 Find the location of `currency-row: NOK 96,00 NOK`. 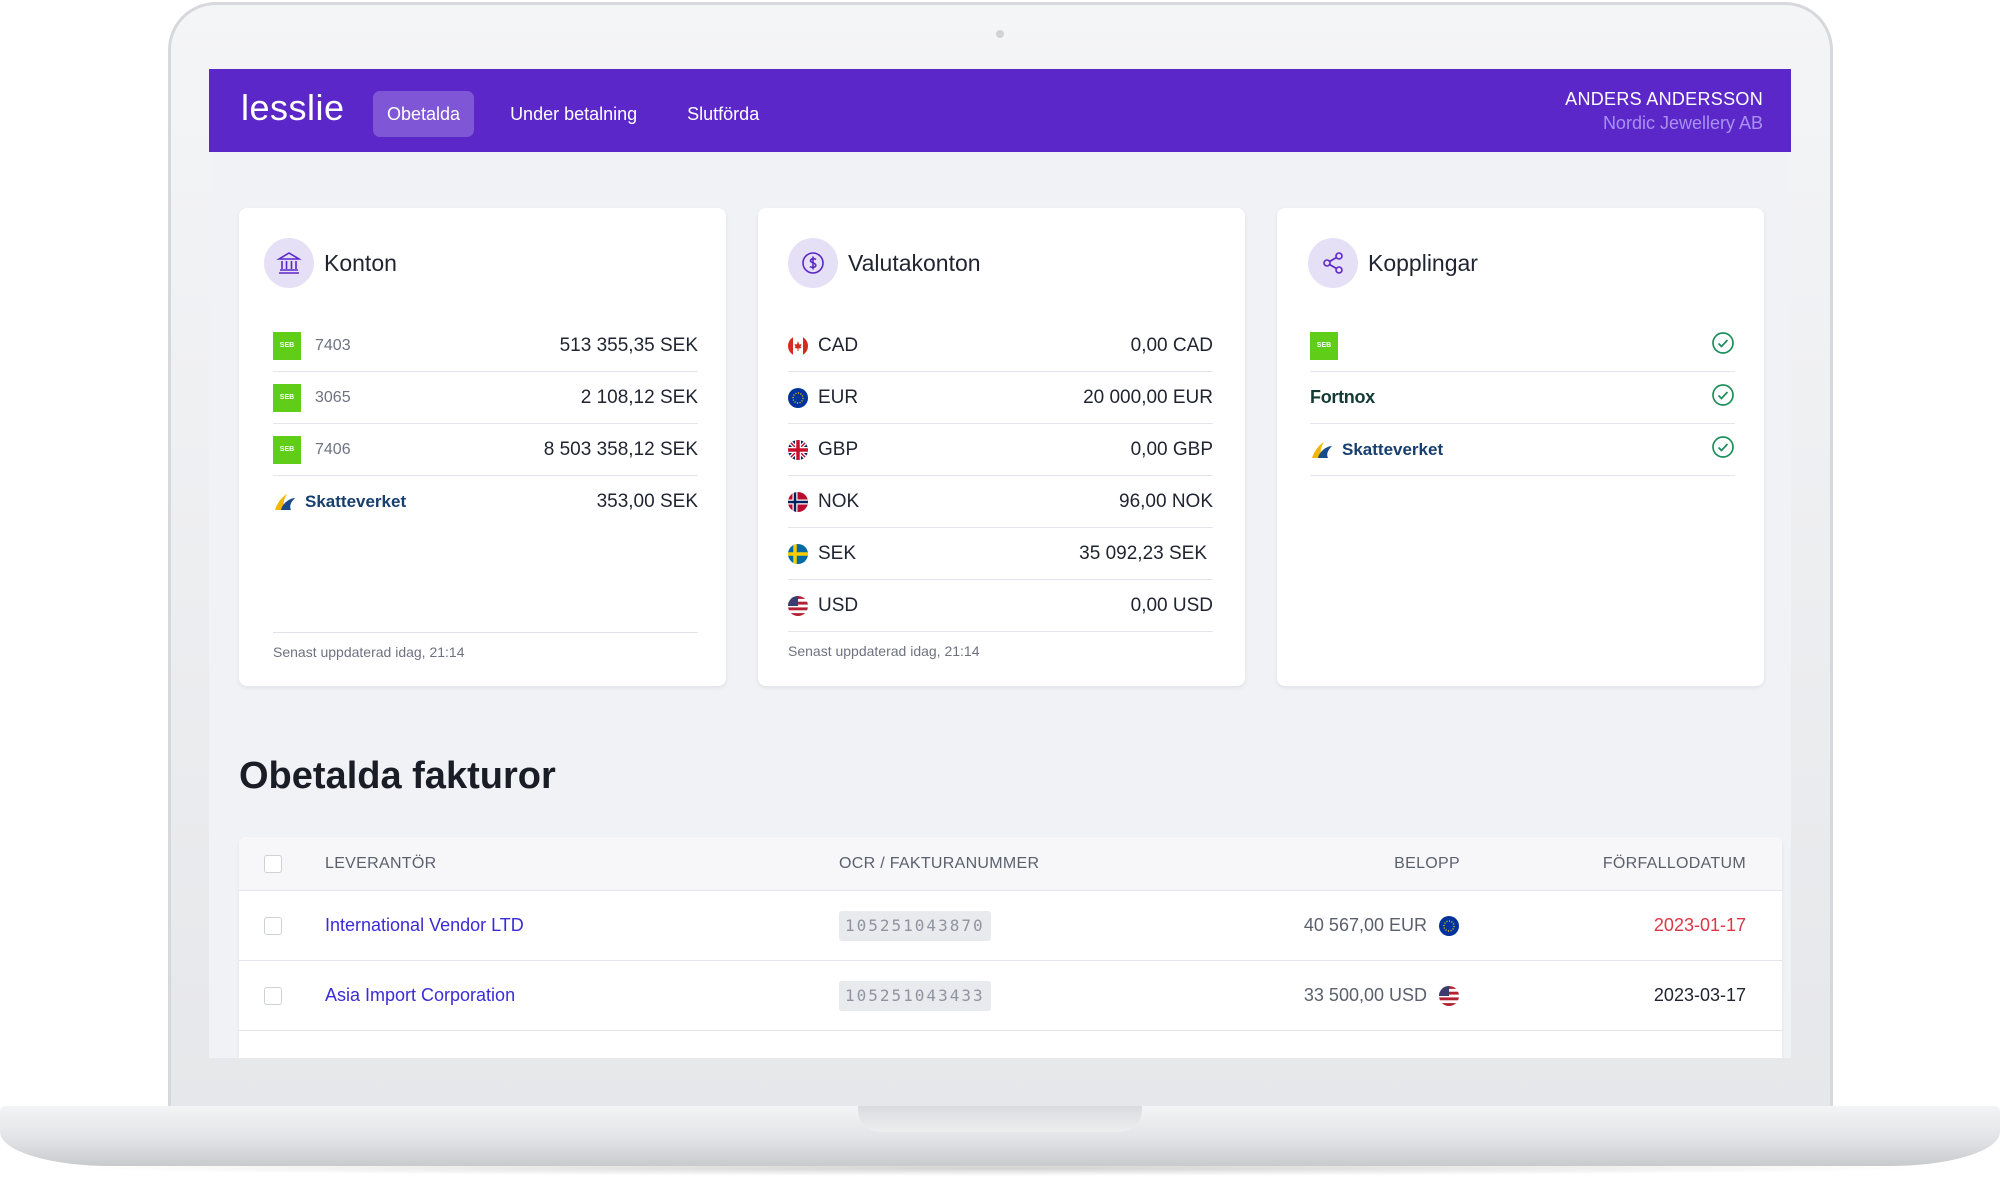

currency-row: NOK 96,00 NOK is located at coordinates (1000, 502).